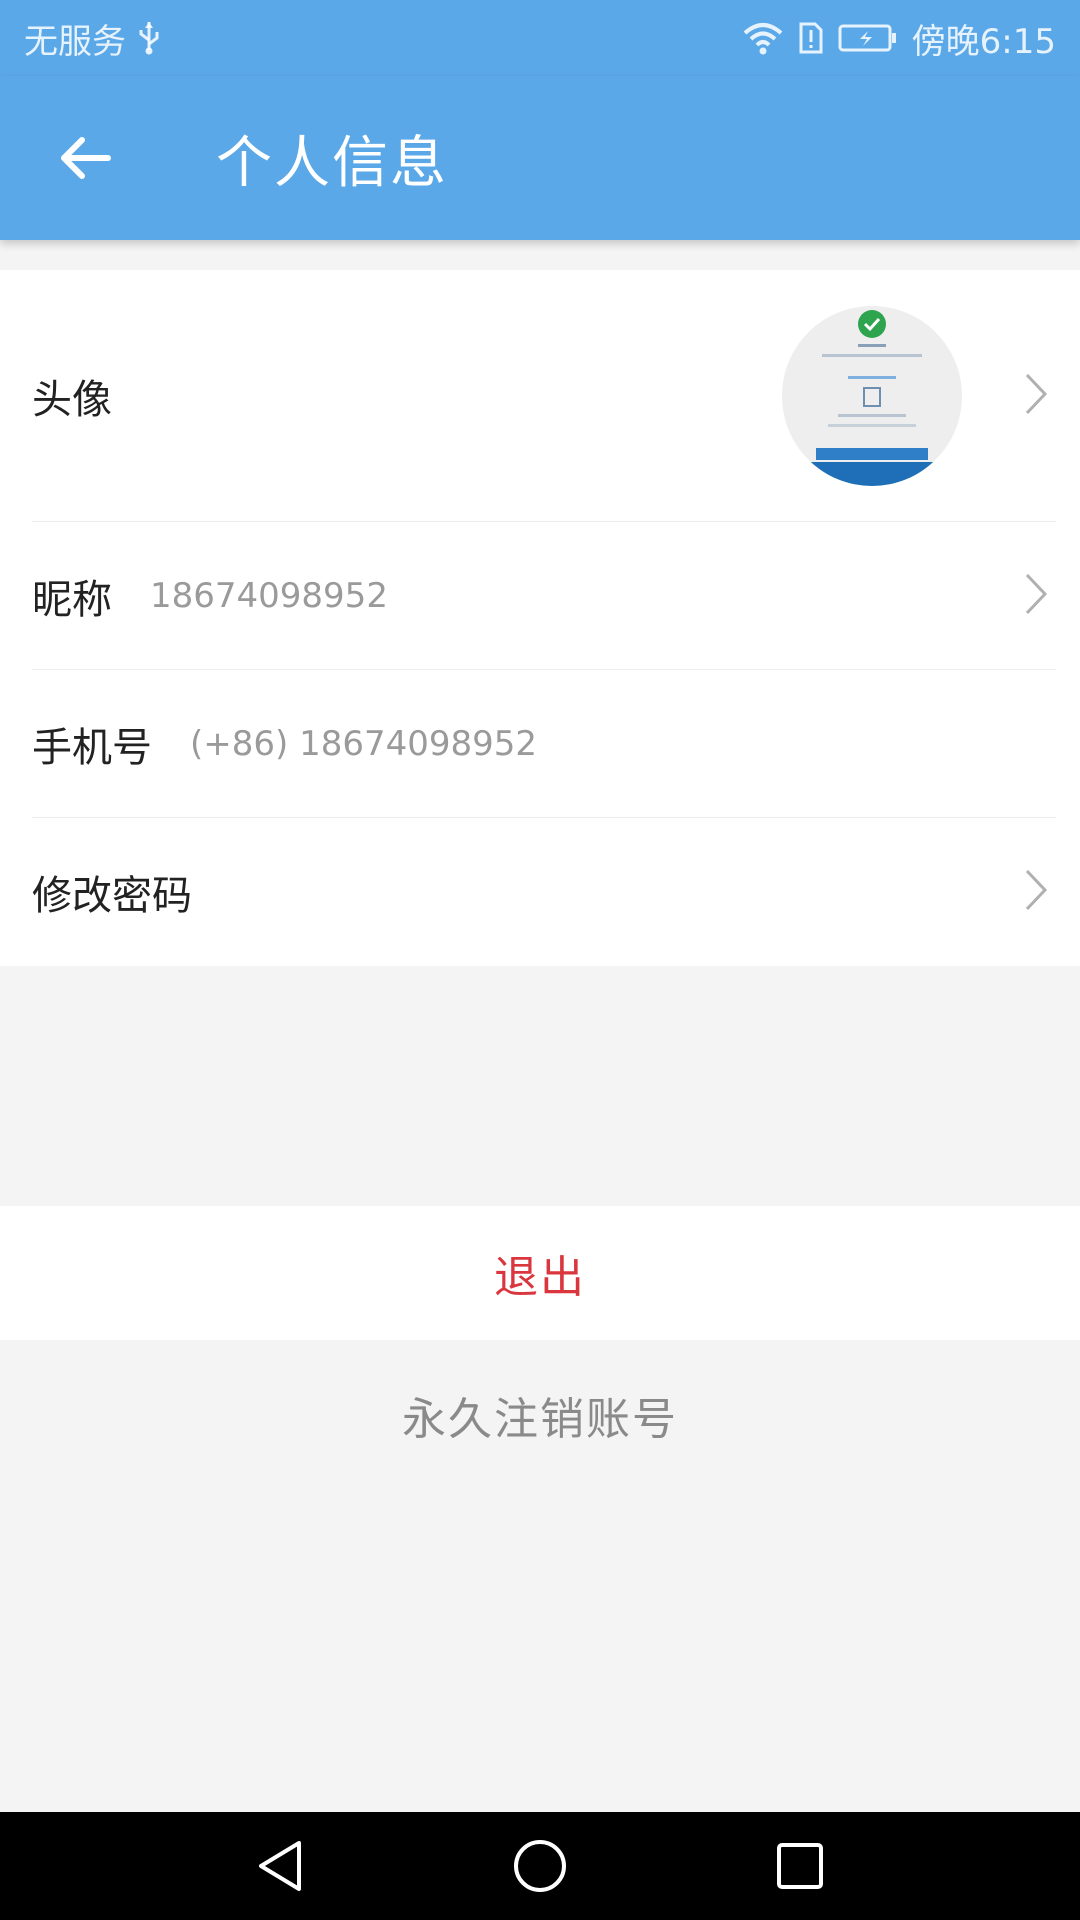 This screenshot has width=1080, height=1920. Describe the element at coordinates (763, 38) in the screenshot. I see `wifi-icon` at that location.